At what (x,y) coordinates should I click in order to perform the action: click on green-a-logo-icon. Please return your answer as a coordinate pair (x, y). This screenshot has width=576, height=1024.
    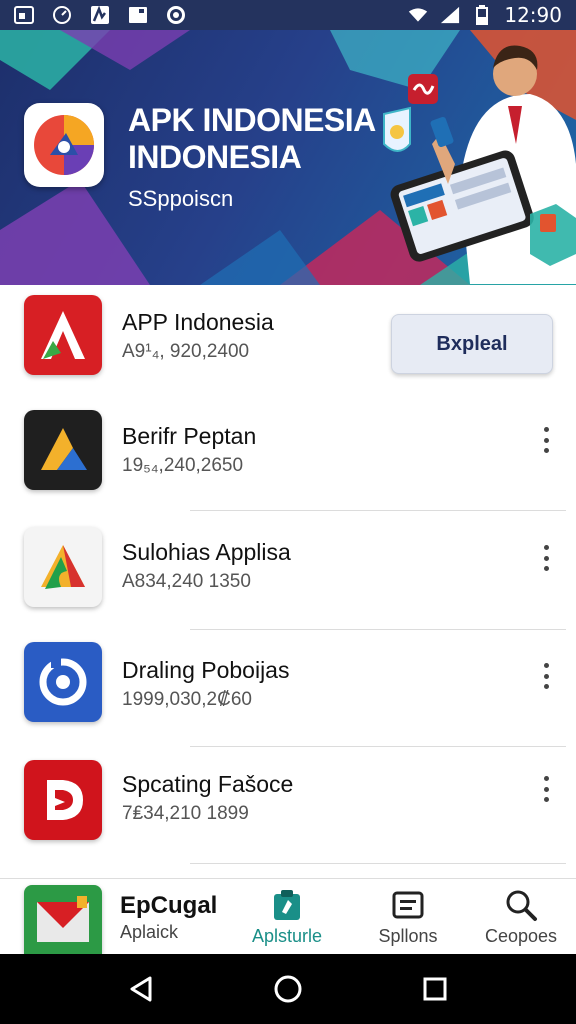
    Looking at the image, I should click on (63, 567).